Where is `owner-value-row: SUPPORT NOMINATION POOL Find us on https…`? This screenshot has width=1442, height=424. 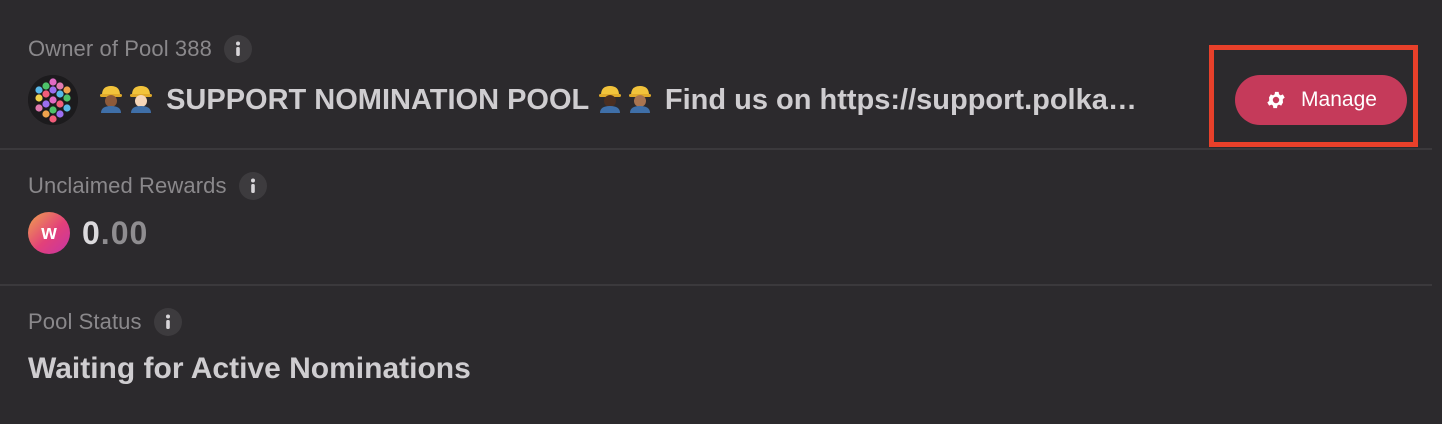
owner-value-row: SUPPORT NOMINATION POOL Find us on https… is located at coordinates (615, 100).